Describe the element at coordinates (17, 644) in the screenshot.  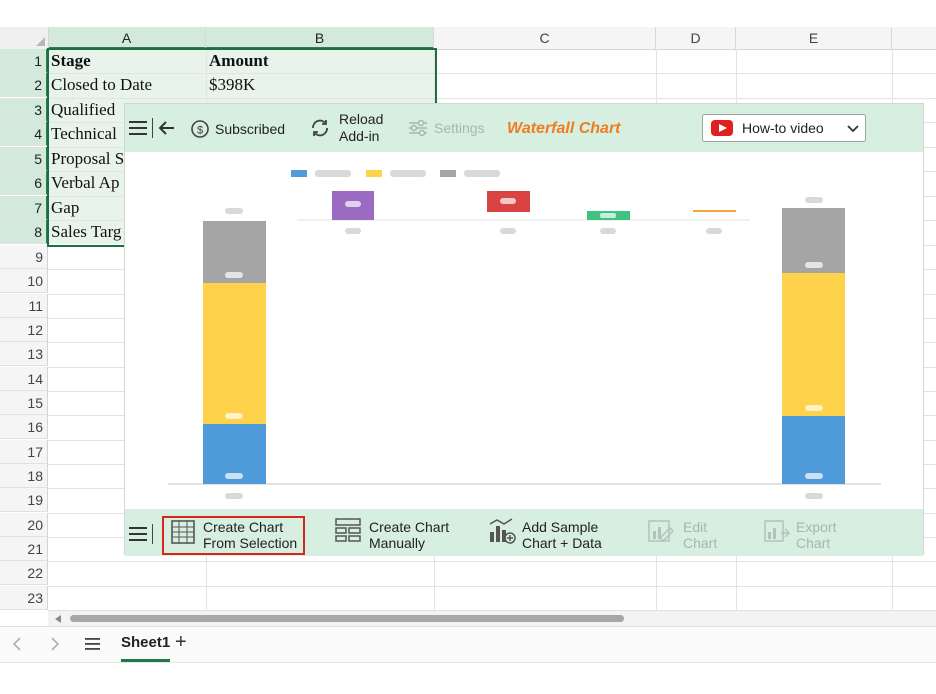
I see `previous-sheet-arrow-icon` at that location.